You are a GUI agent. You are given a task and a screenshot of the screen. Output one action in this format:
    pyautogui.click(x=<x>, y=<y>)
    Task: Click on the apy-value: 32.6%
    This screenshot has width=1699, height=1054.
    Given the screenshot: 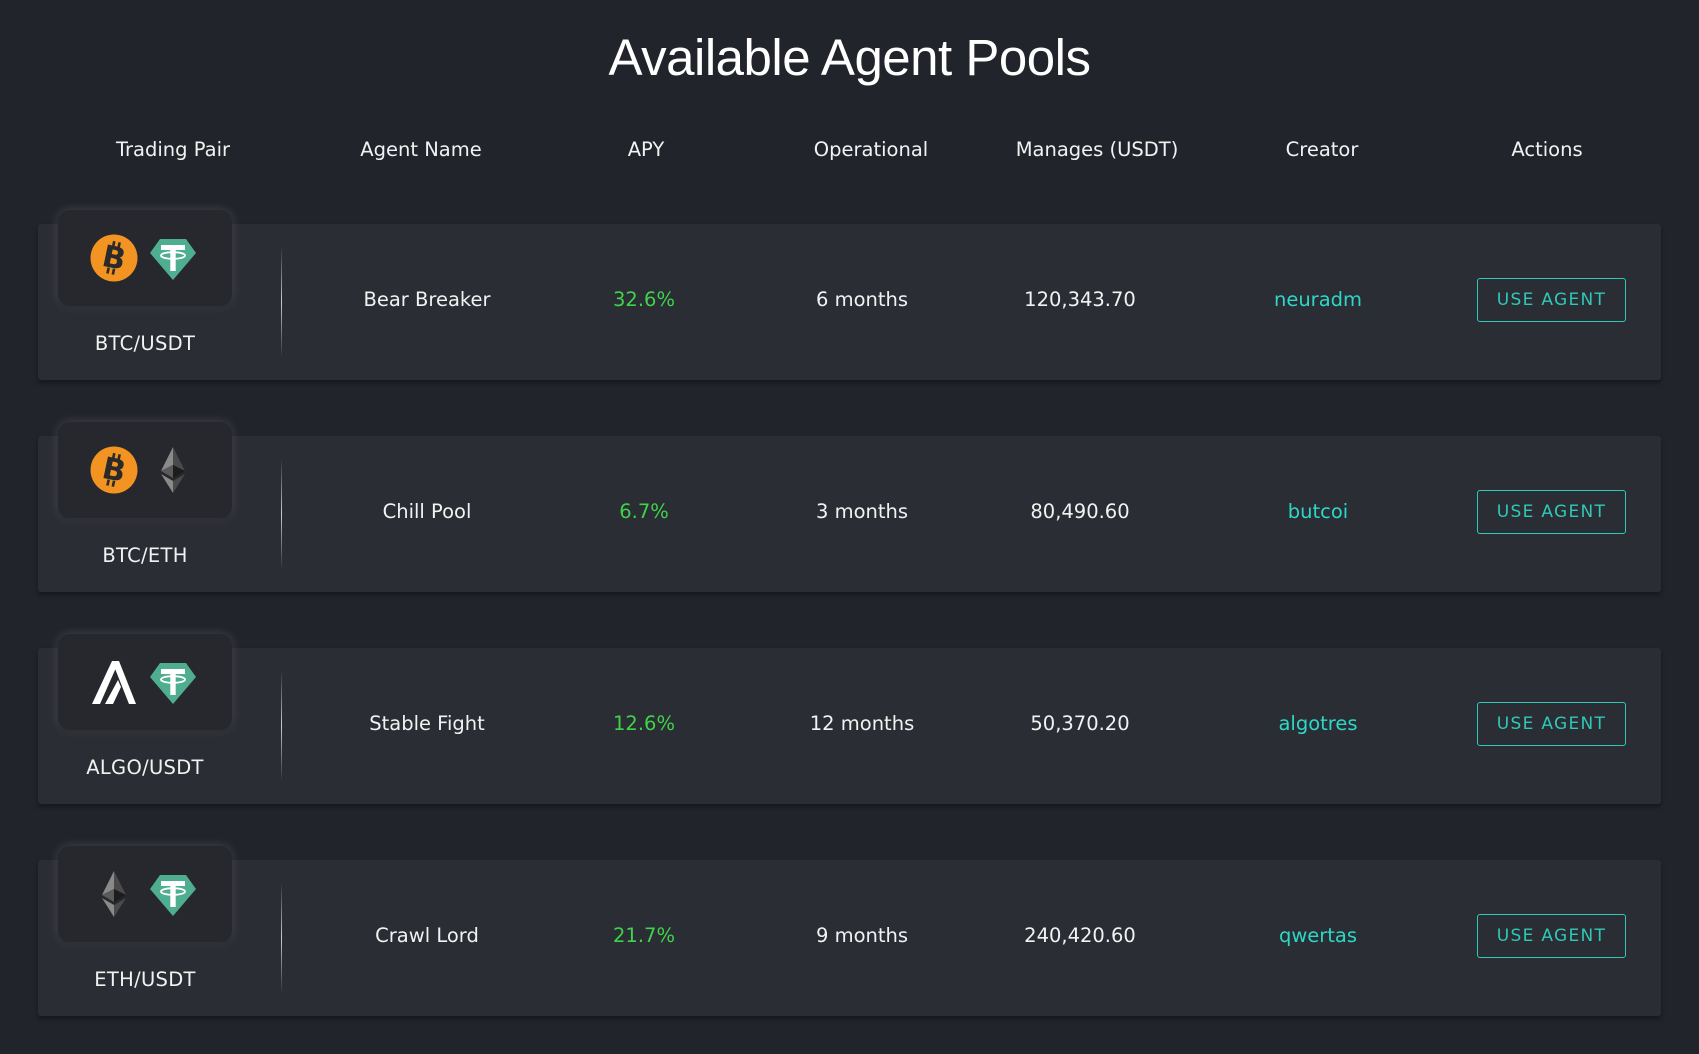 What is the action you would take?
    pyautogui.click(x=644, y=299)
    